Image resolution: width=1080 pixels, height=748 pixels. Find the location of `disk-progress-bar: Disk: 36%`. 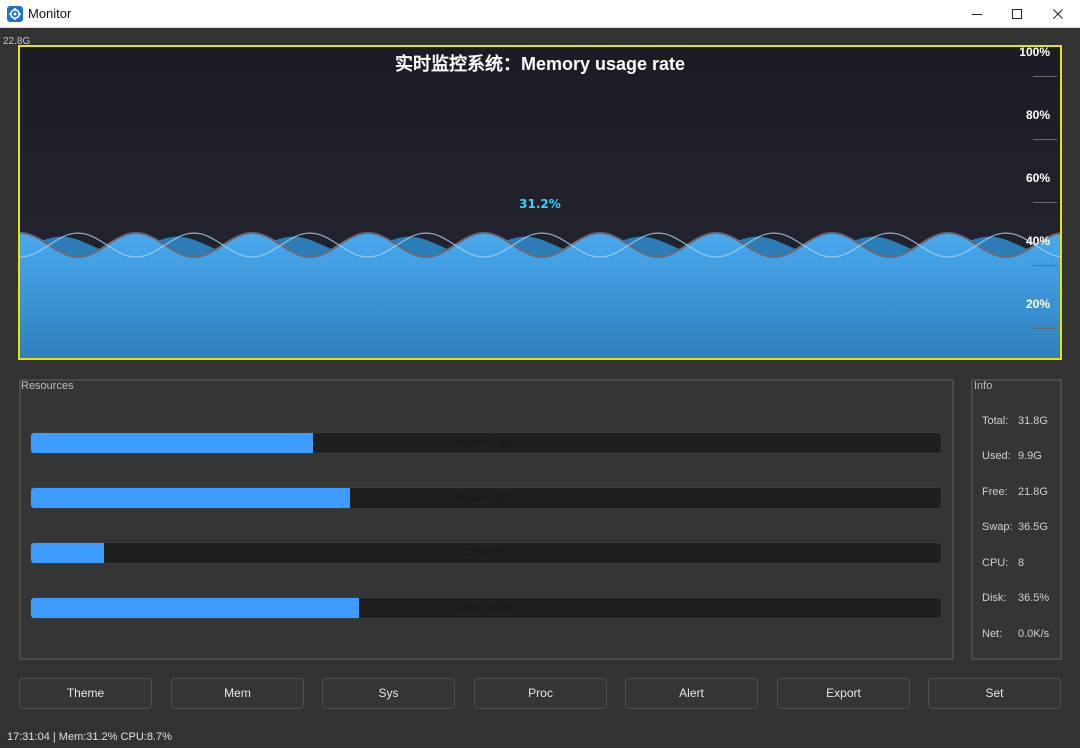

disk-progress-bar: Disk: 36% is located at coordinates (486, 608).